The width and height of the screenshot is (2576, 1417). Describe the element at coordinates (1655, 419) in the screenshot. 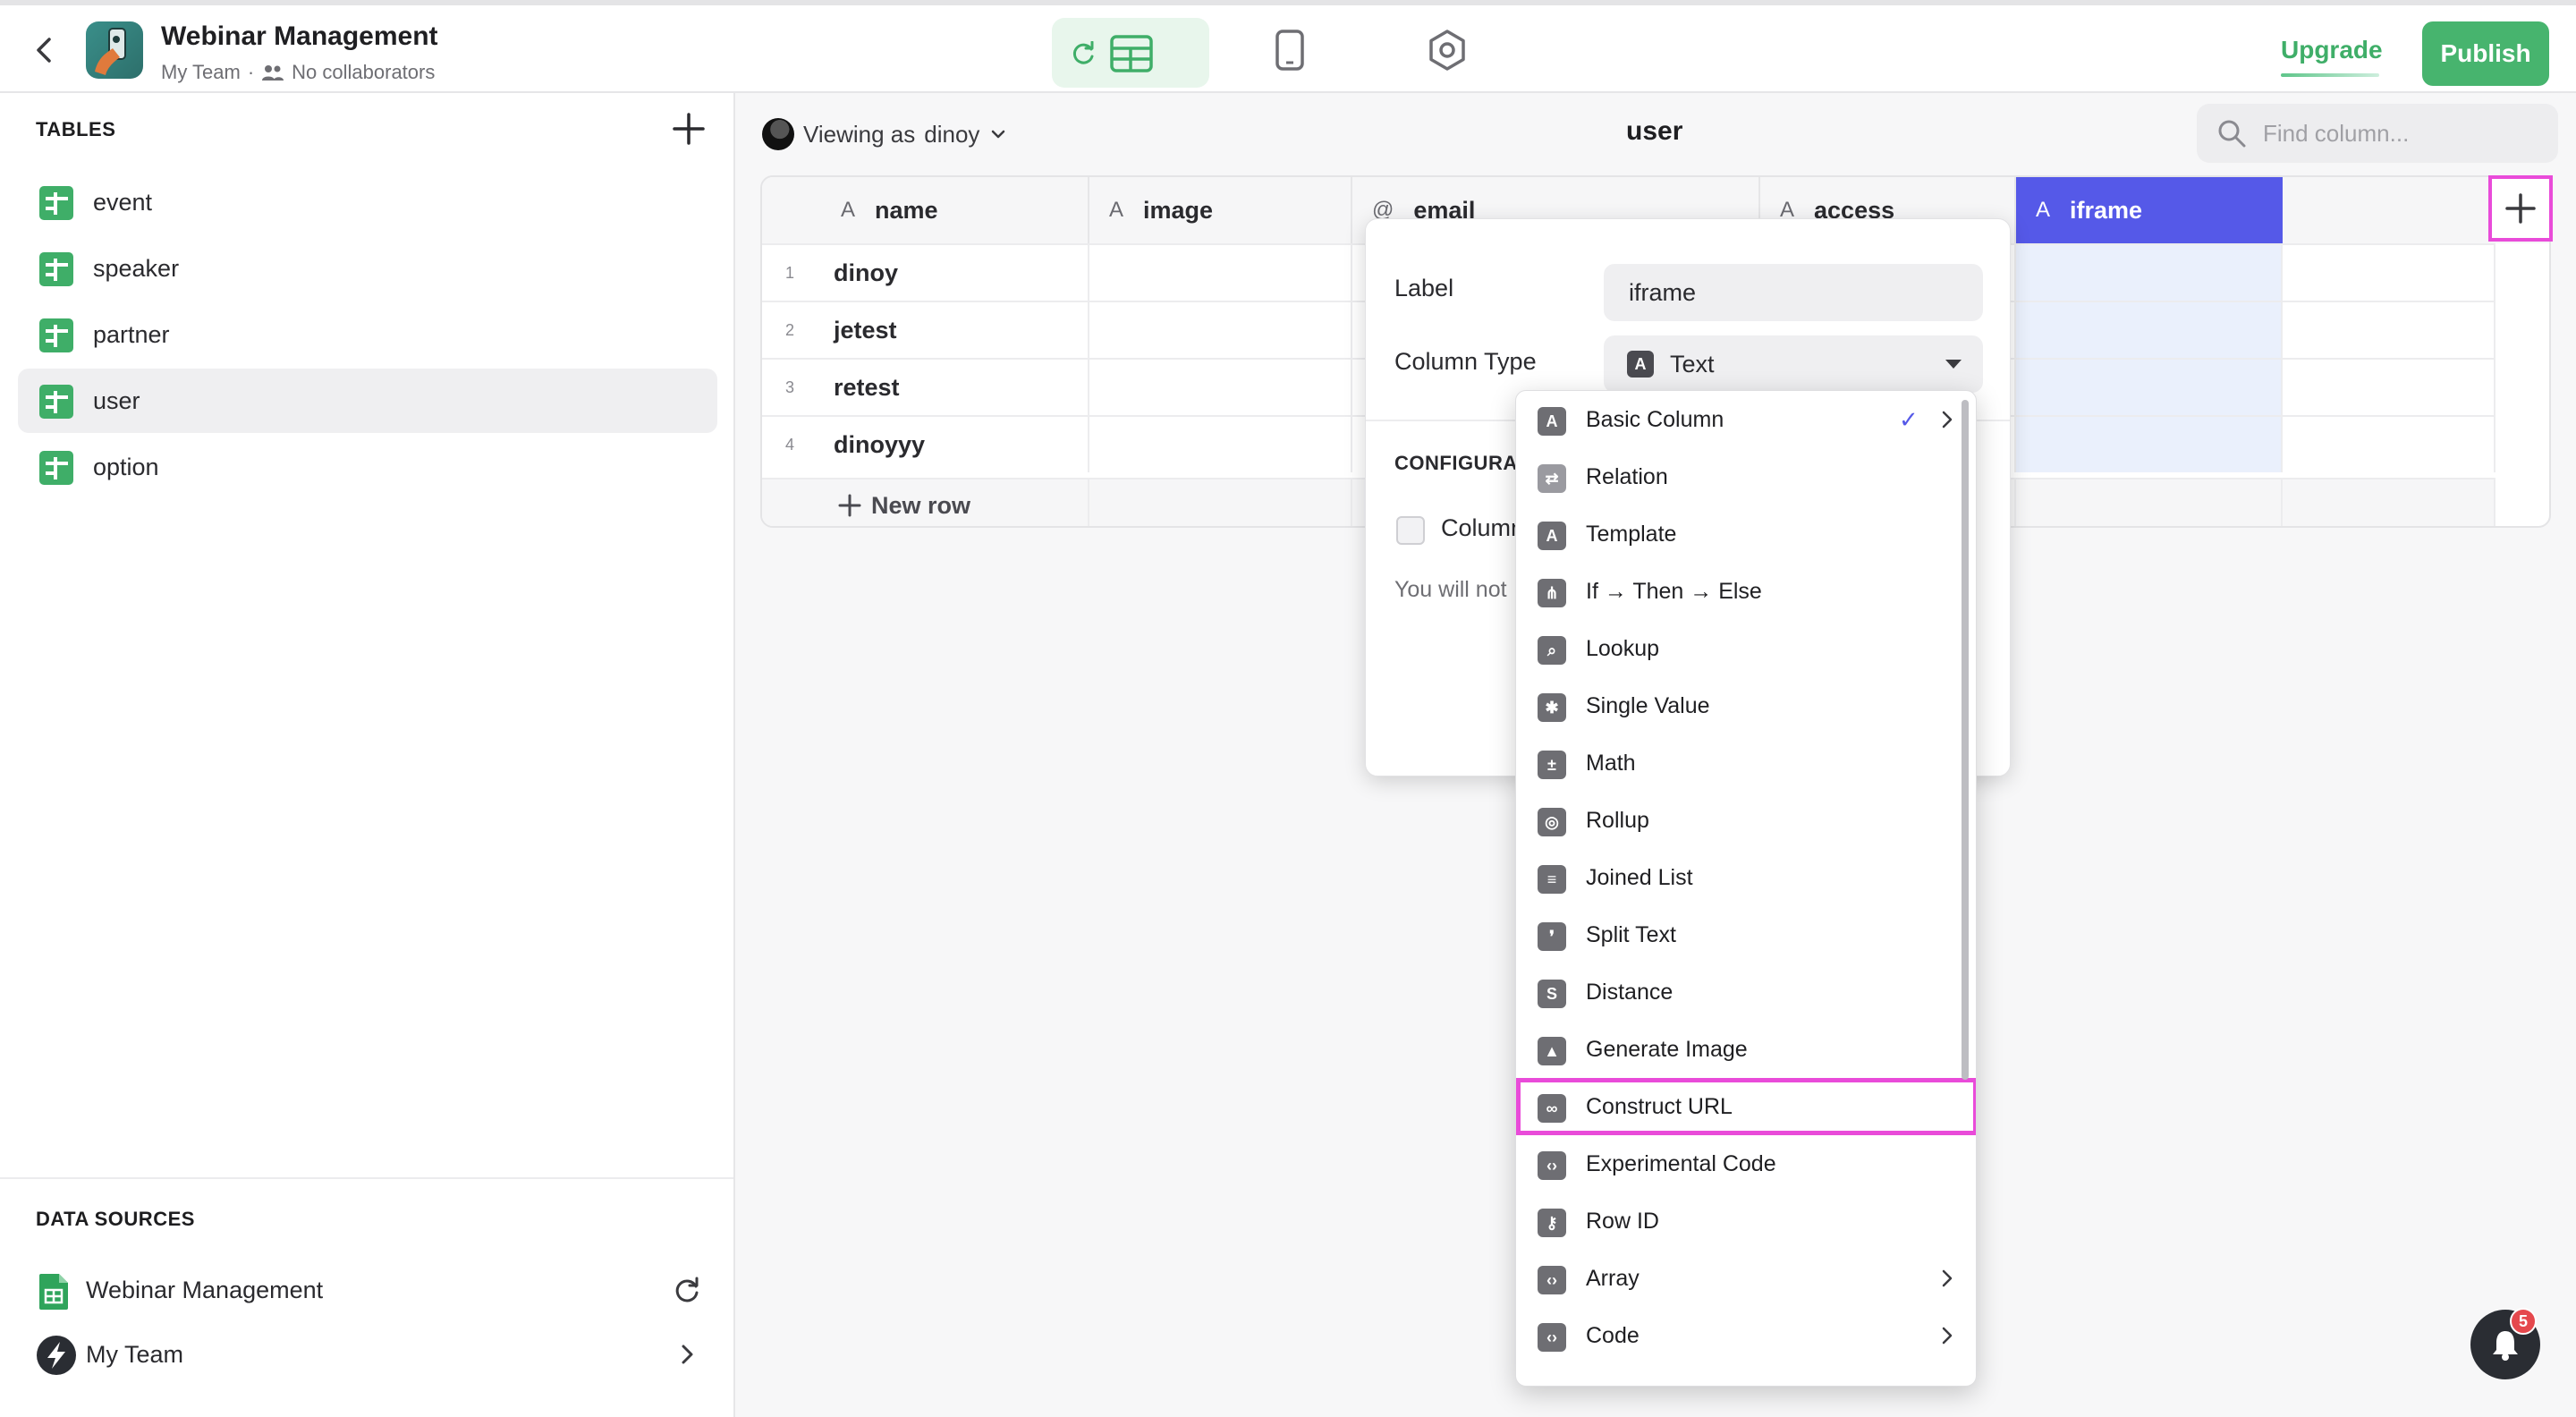

I see `menu-item-label: Basic Column` at that location.